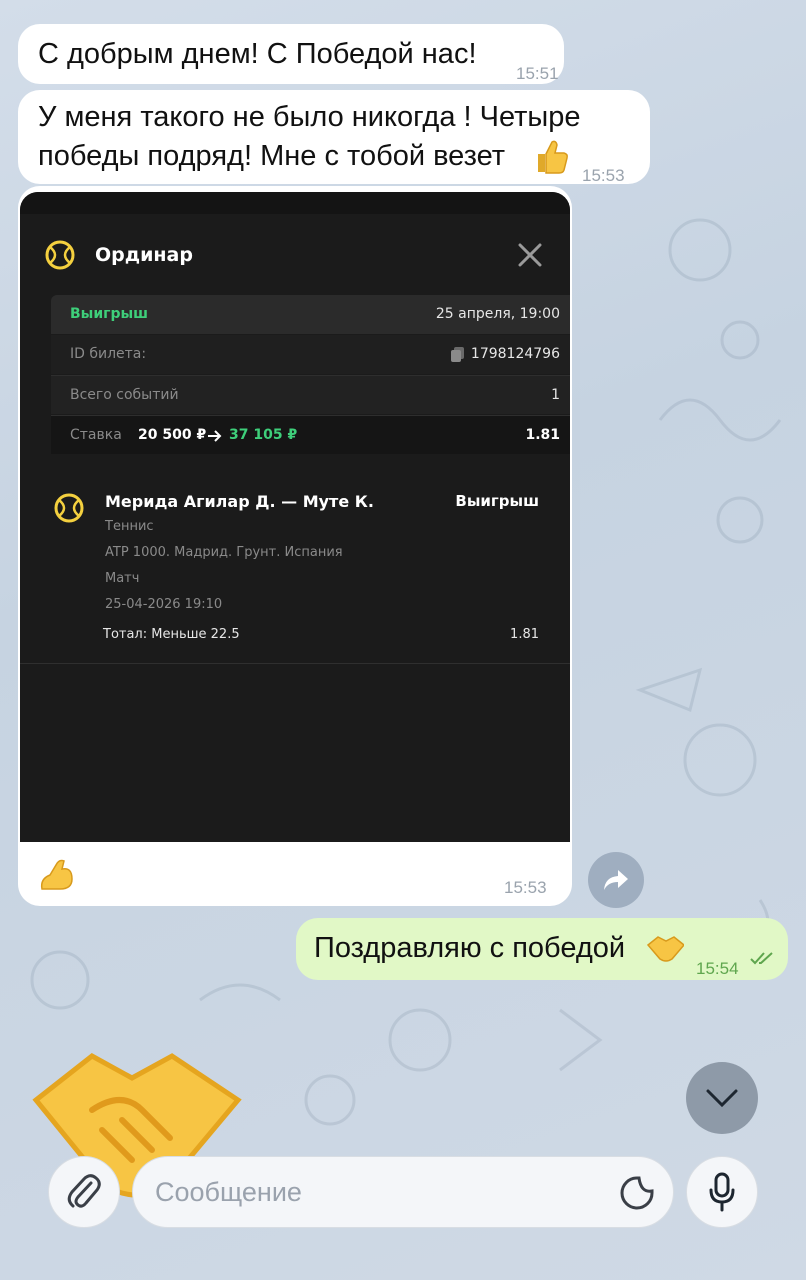 This screenshot has height=1280, width=806. What do you see at coordinates (263, 435) in the screenshot?
I see `payout-value: 37 105 ₽` at bounding box center [263, 435].